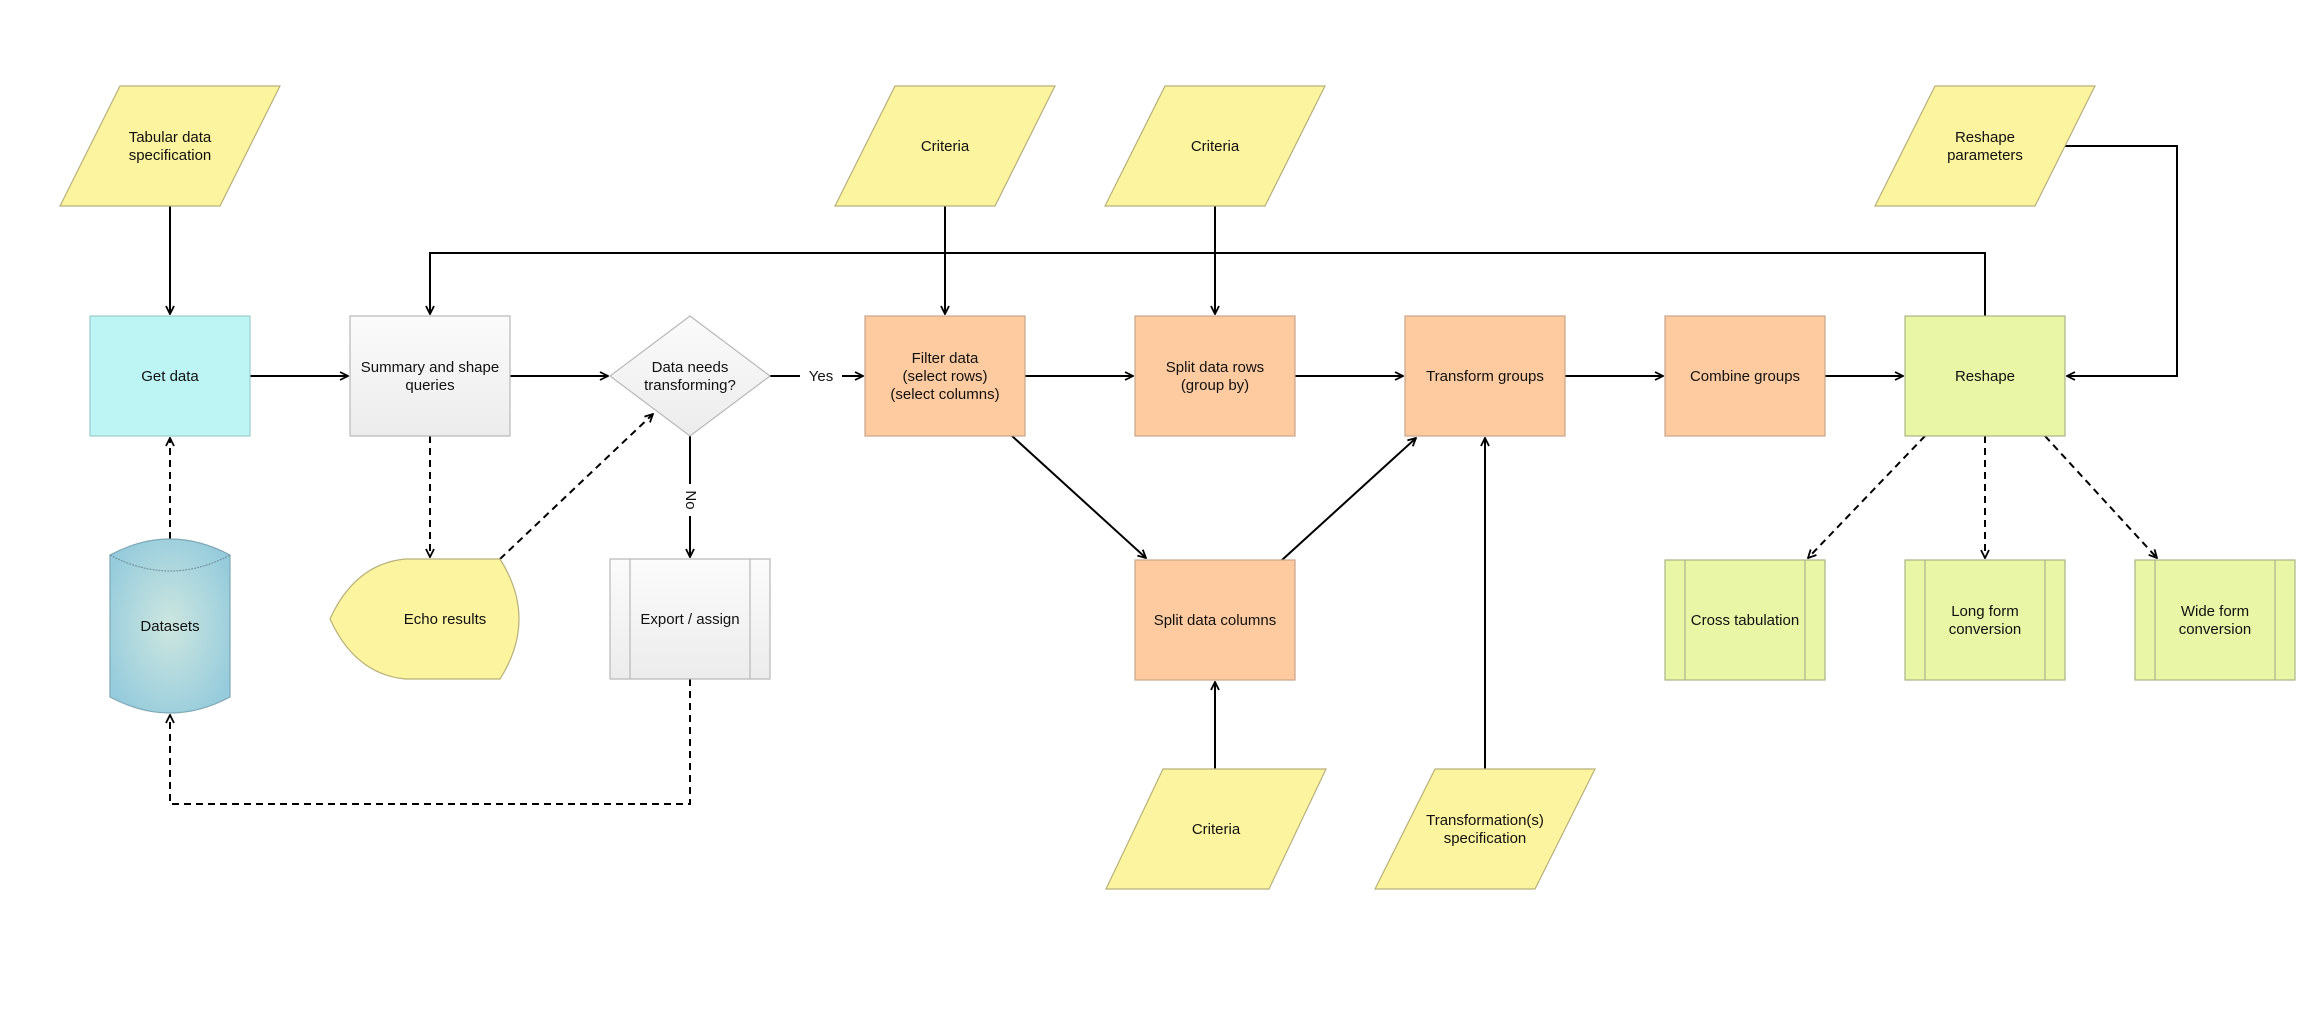 This screenshot has height=1024, width=2318. I want to click on node-label: Echo results, so click(445, 619).